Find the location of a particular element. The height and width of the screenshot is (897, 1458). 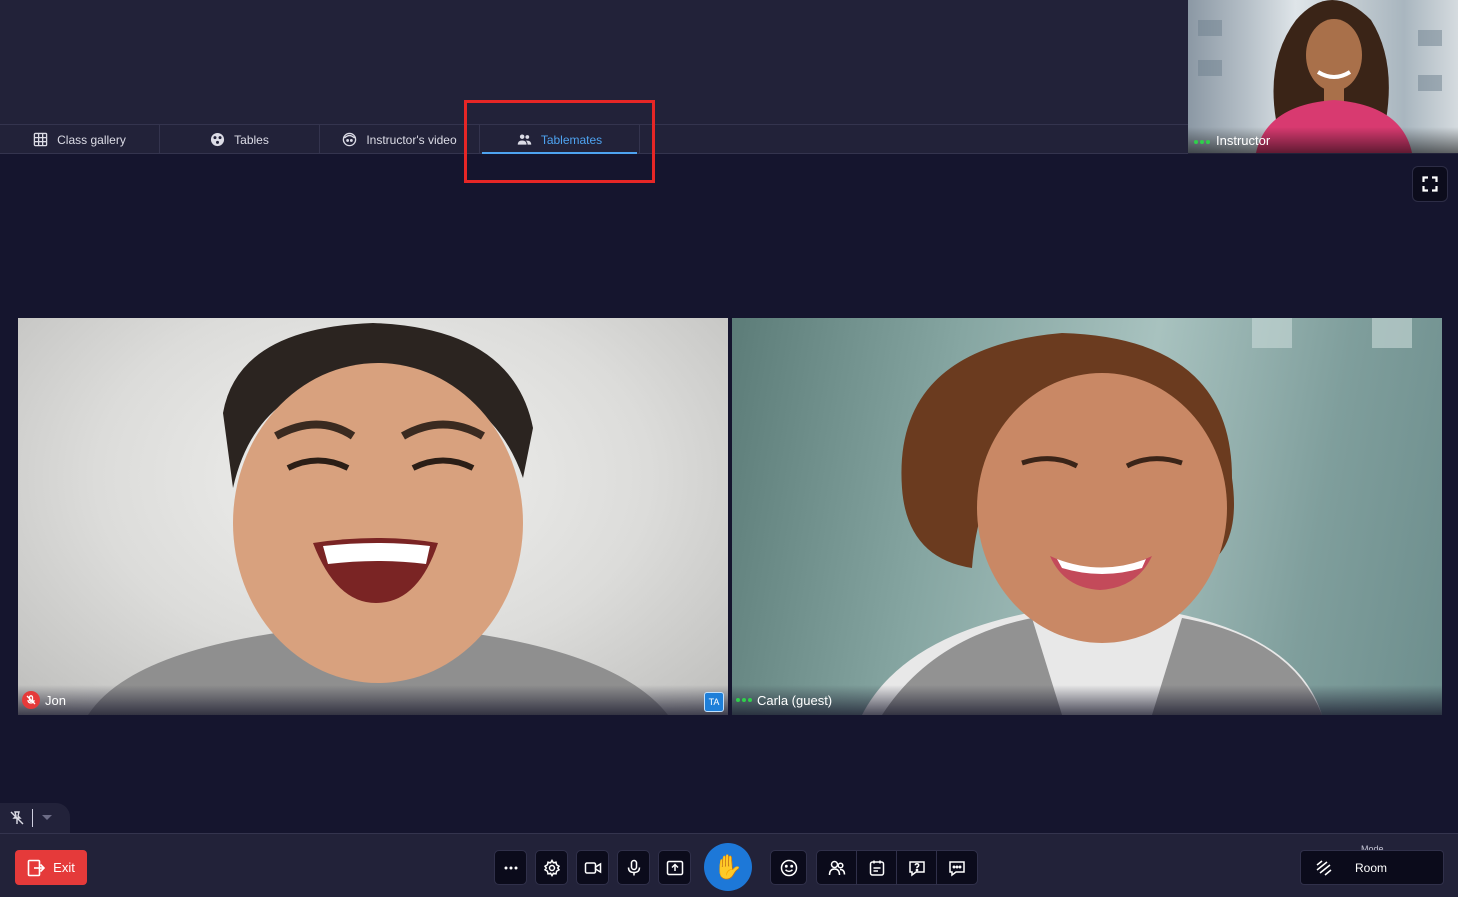

notepad-icon is located at coordinates (876, 868).